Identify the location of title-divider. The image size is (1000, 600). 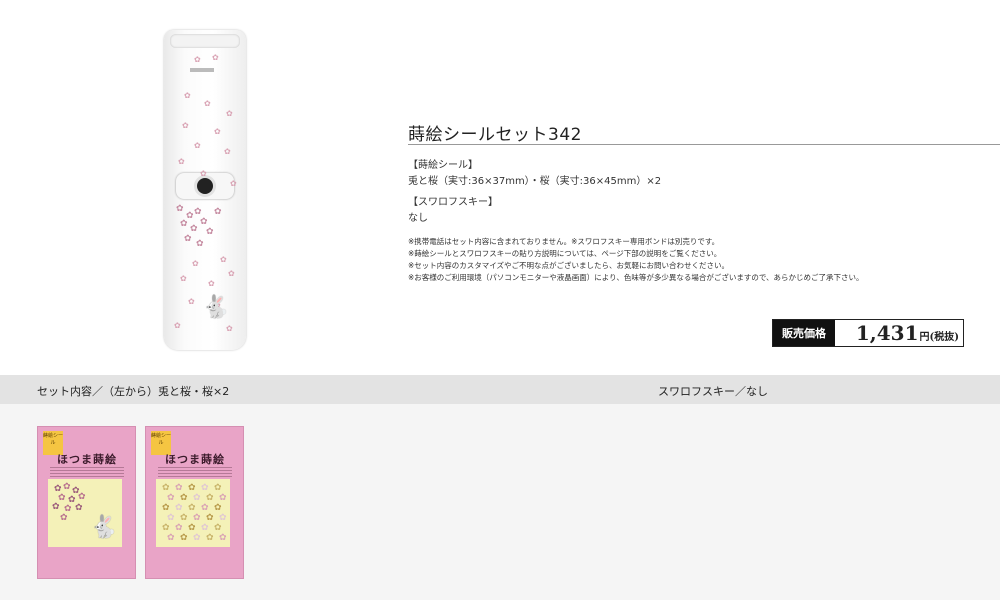
(704, 144).